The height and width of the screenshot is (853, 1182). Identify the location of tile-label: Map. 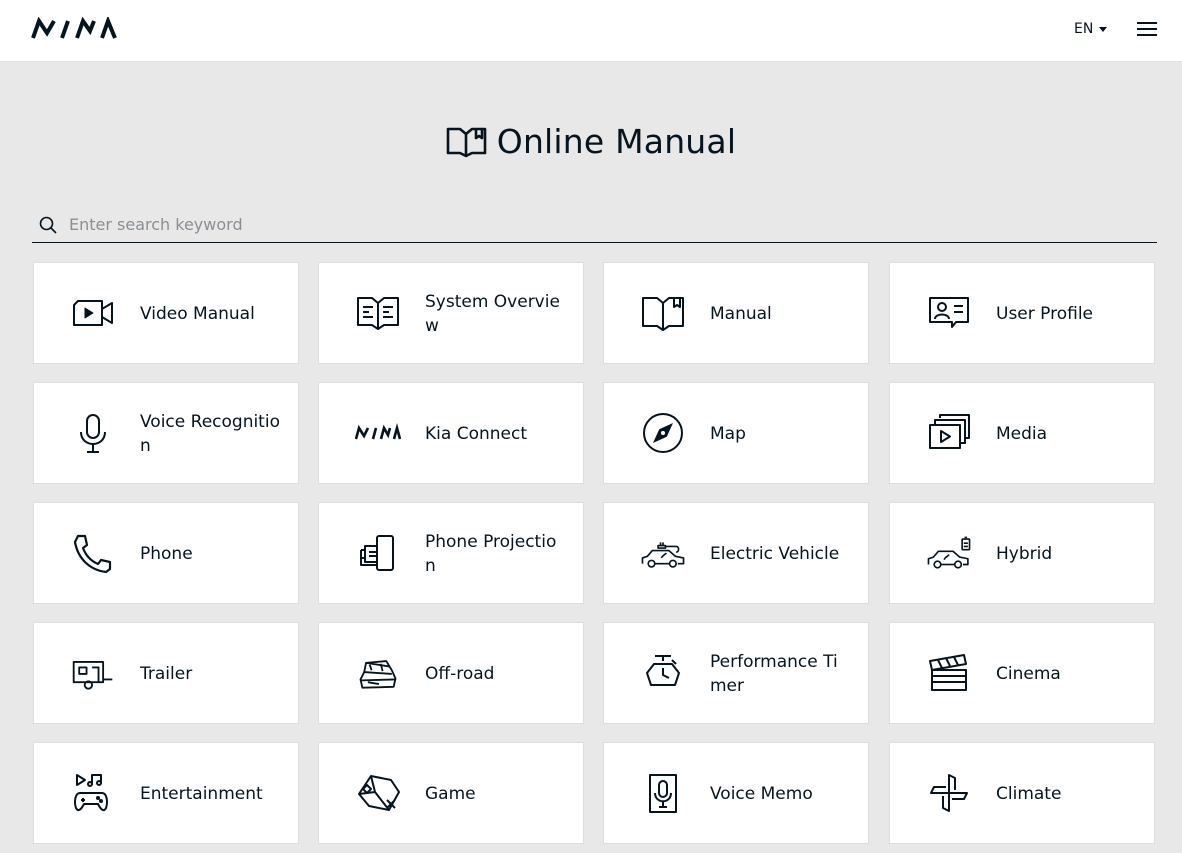
(728, 434).